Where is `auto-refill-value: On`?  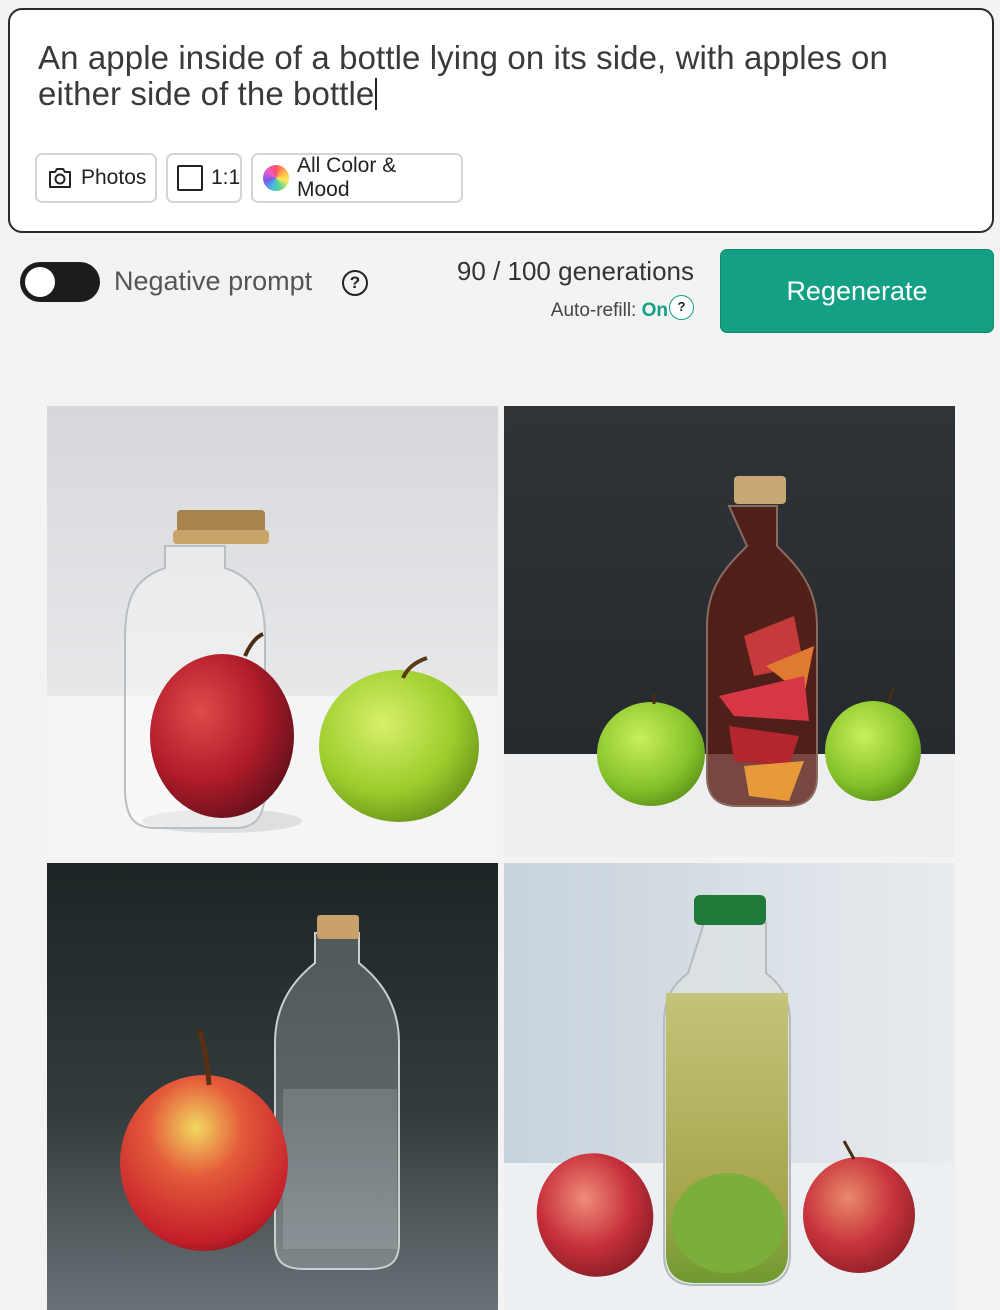 auto-refill-value: On is located at coordinates (654, 310).